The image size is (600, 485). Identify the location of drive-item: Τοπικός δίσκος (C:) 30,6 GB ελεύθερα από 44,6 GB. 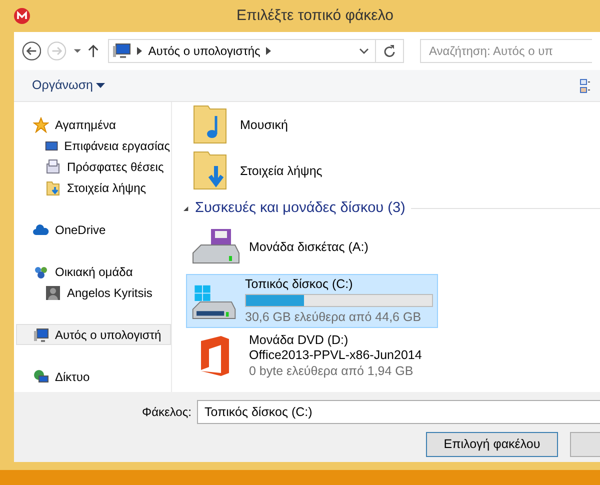
(312, 301).